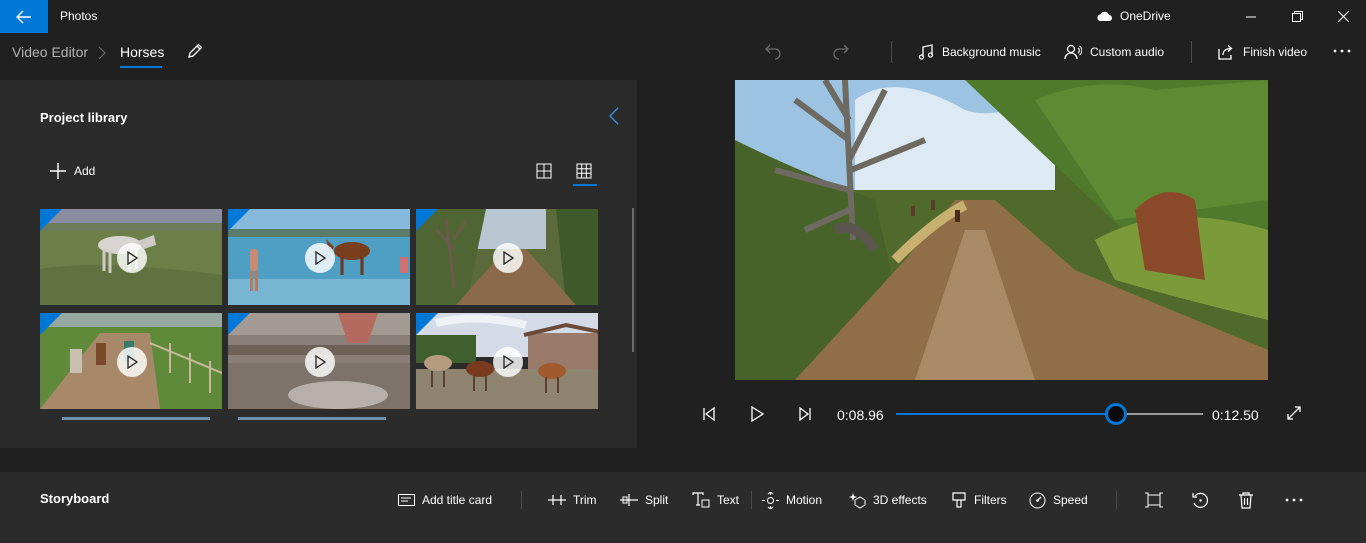 The image size is (1366, 543). I want to click on finish-video-button: Finish video, so click(1262, 52).